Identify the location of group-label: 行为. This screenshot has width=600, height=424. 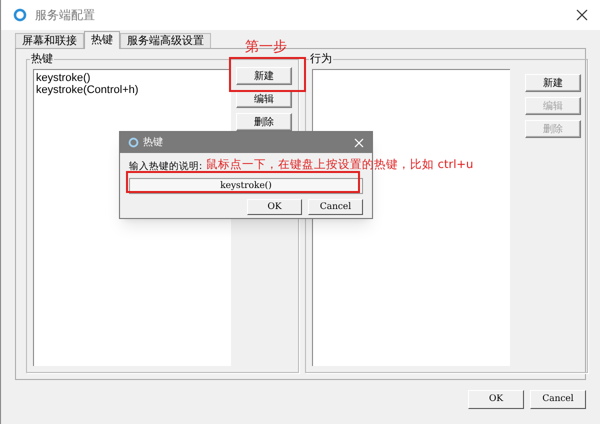
(321, 59).